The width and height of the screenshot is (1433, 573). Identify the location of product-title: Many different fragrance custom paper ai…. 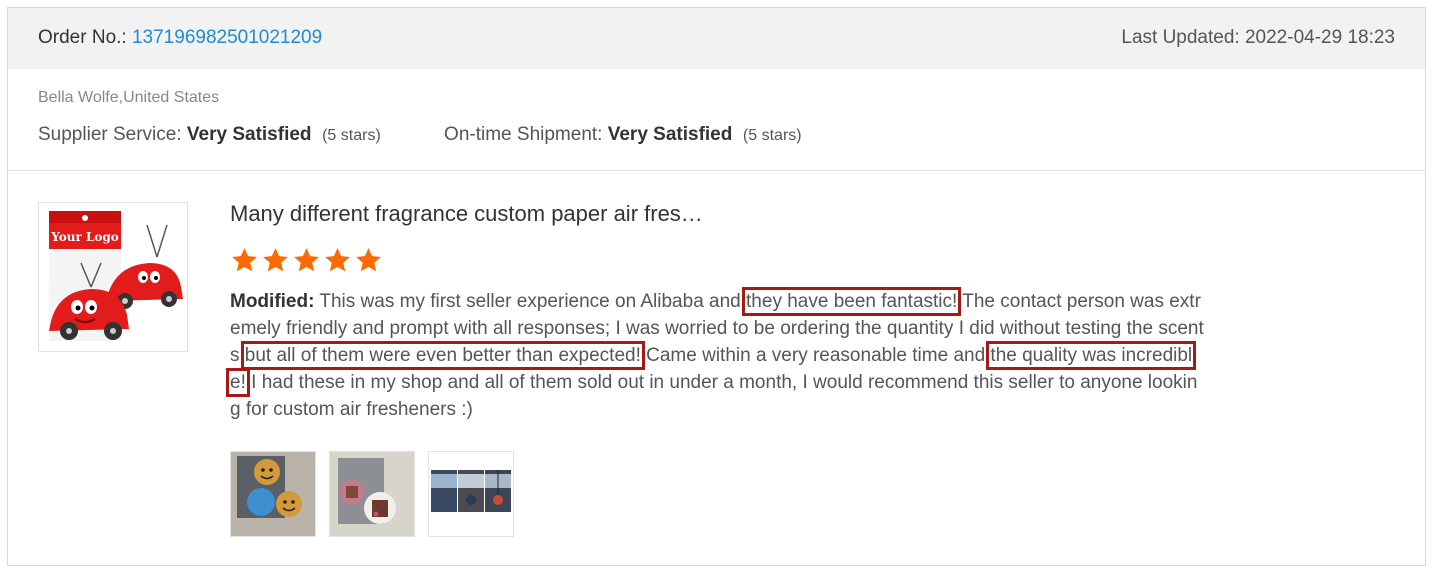
(466, 214).